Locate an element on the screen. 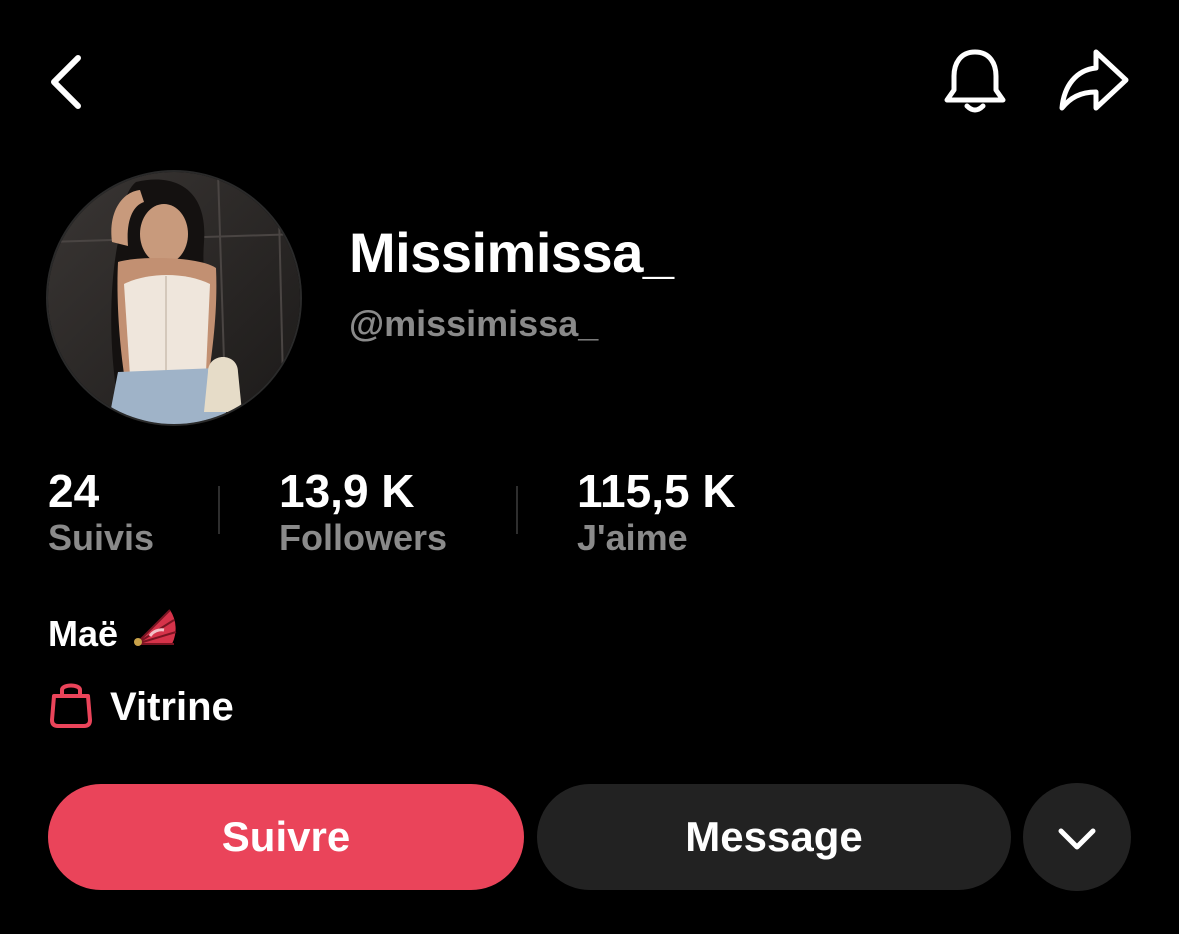 The height and width of the screenshot is (934, 1179). following-stat: 24 Suivis is located at coordinates (101, 511).